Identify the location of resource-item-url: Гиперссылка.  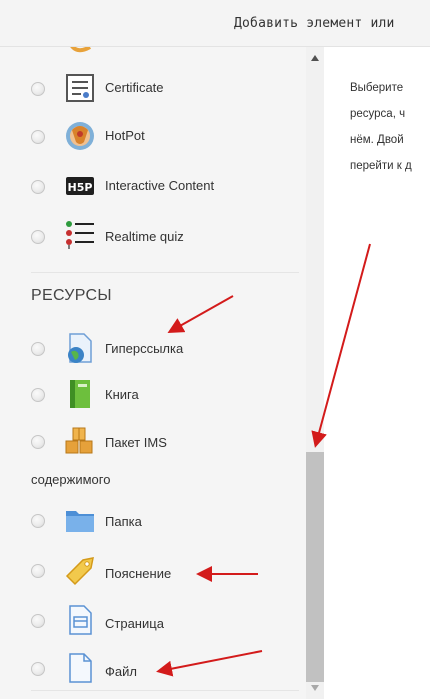
(150, 349).